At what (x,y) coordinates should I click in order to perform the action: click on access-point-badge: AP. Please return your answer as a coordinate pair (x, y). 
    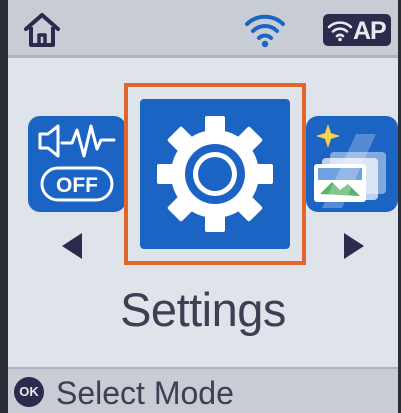
    Looking at the image, I should click on (357, 30).